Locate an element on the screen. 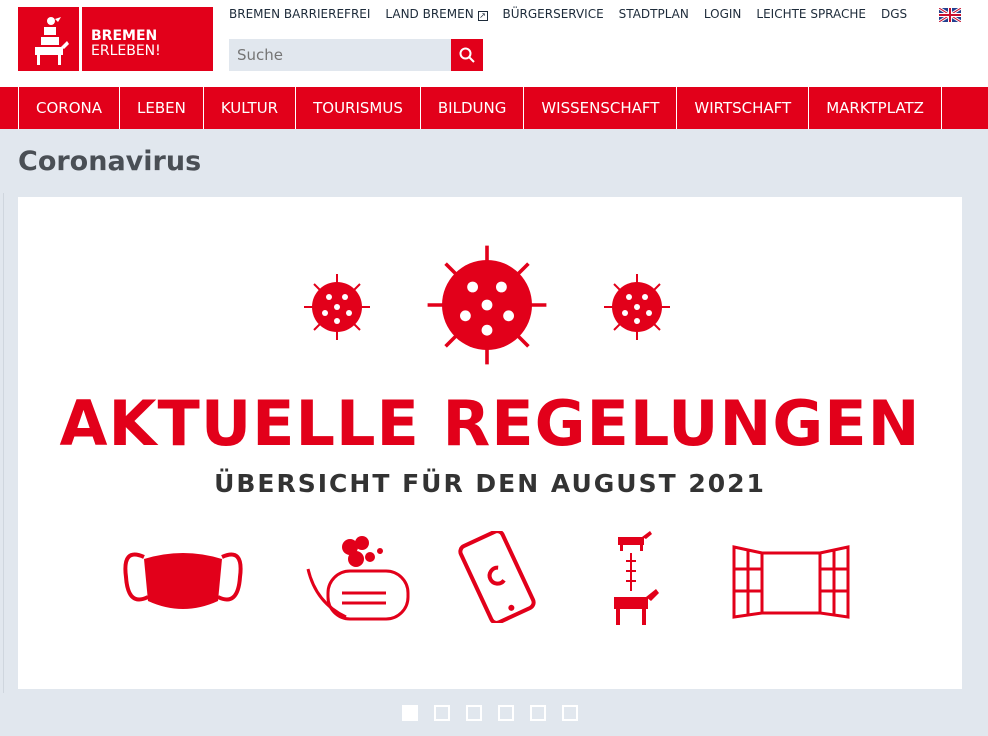  nav-tourismus: TOURISMUS is located at coordinates (357, 108).